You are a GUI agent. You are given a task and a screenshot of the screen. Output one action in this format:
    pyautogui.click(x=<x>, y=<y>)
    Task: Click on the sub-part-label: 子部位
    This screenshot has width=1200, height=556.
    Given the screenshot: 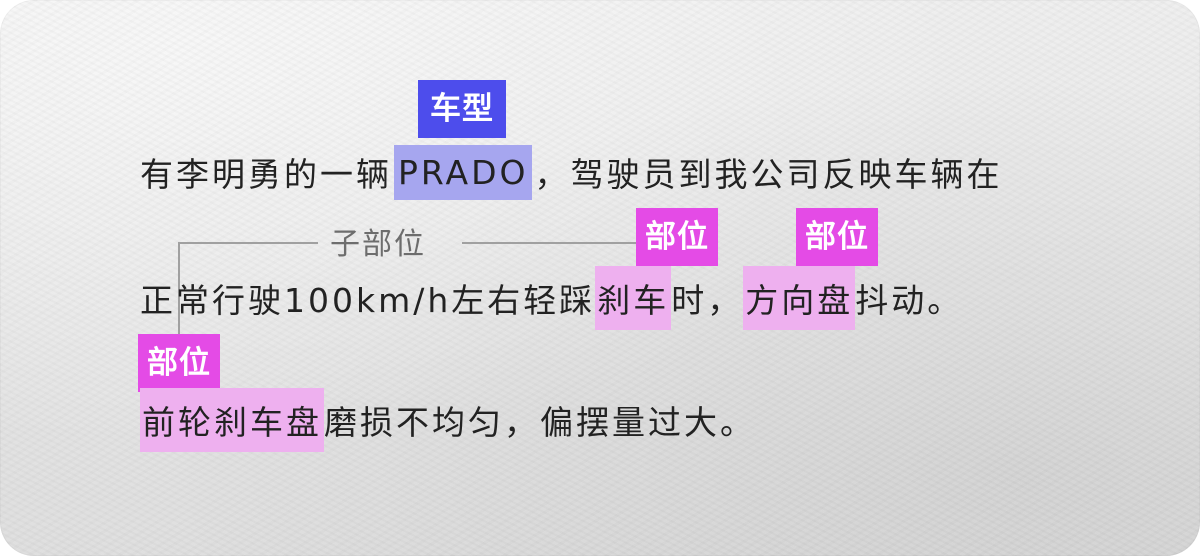 What is the action you would take?
    pyautogui.click(x=378, y=244)
    